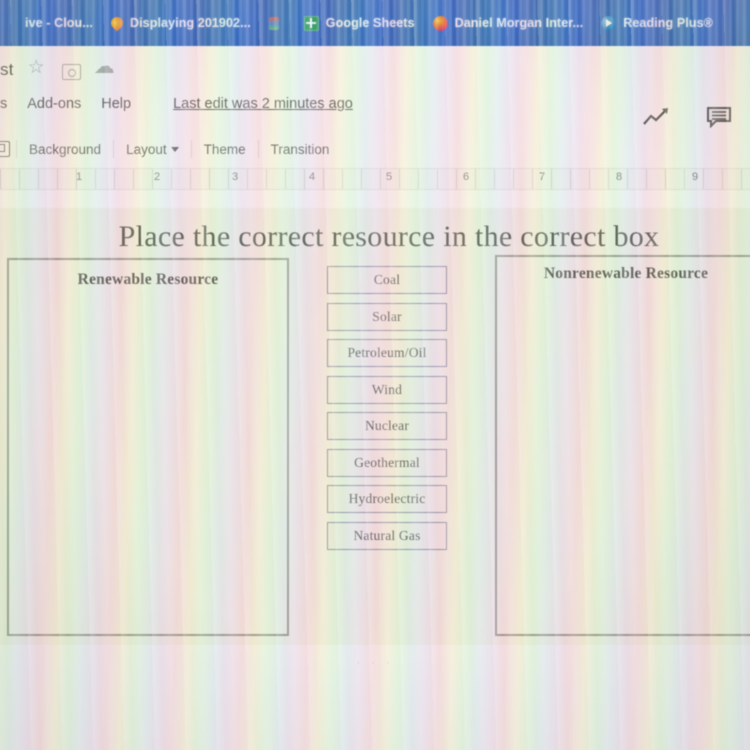  Describe the element at coordinates (79, 177) in the screenshot. I see `ruler-number: 1` at that location.